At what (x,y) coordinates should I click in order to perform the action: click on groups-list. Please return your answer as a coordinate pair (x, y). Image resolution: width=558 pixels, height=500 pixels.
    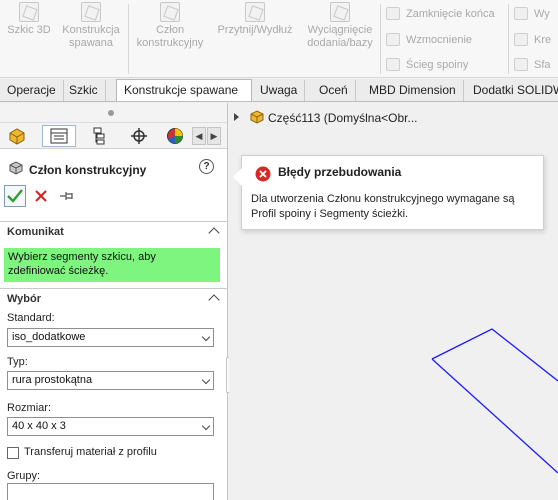
    Looking at the image, I should click on (110, 491).